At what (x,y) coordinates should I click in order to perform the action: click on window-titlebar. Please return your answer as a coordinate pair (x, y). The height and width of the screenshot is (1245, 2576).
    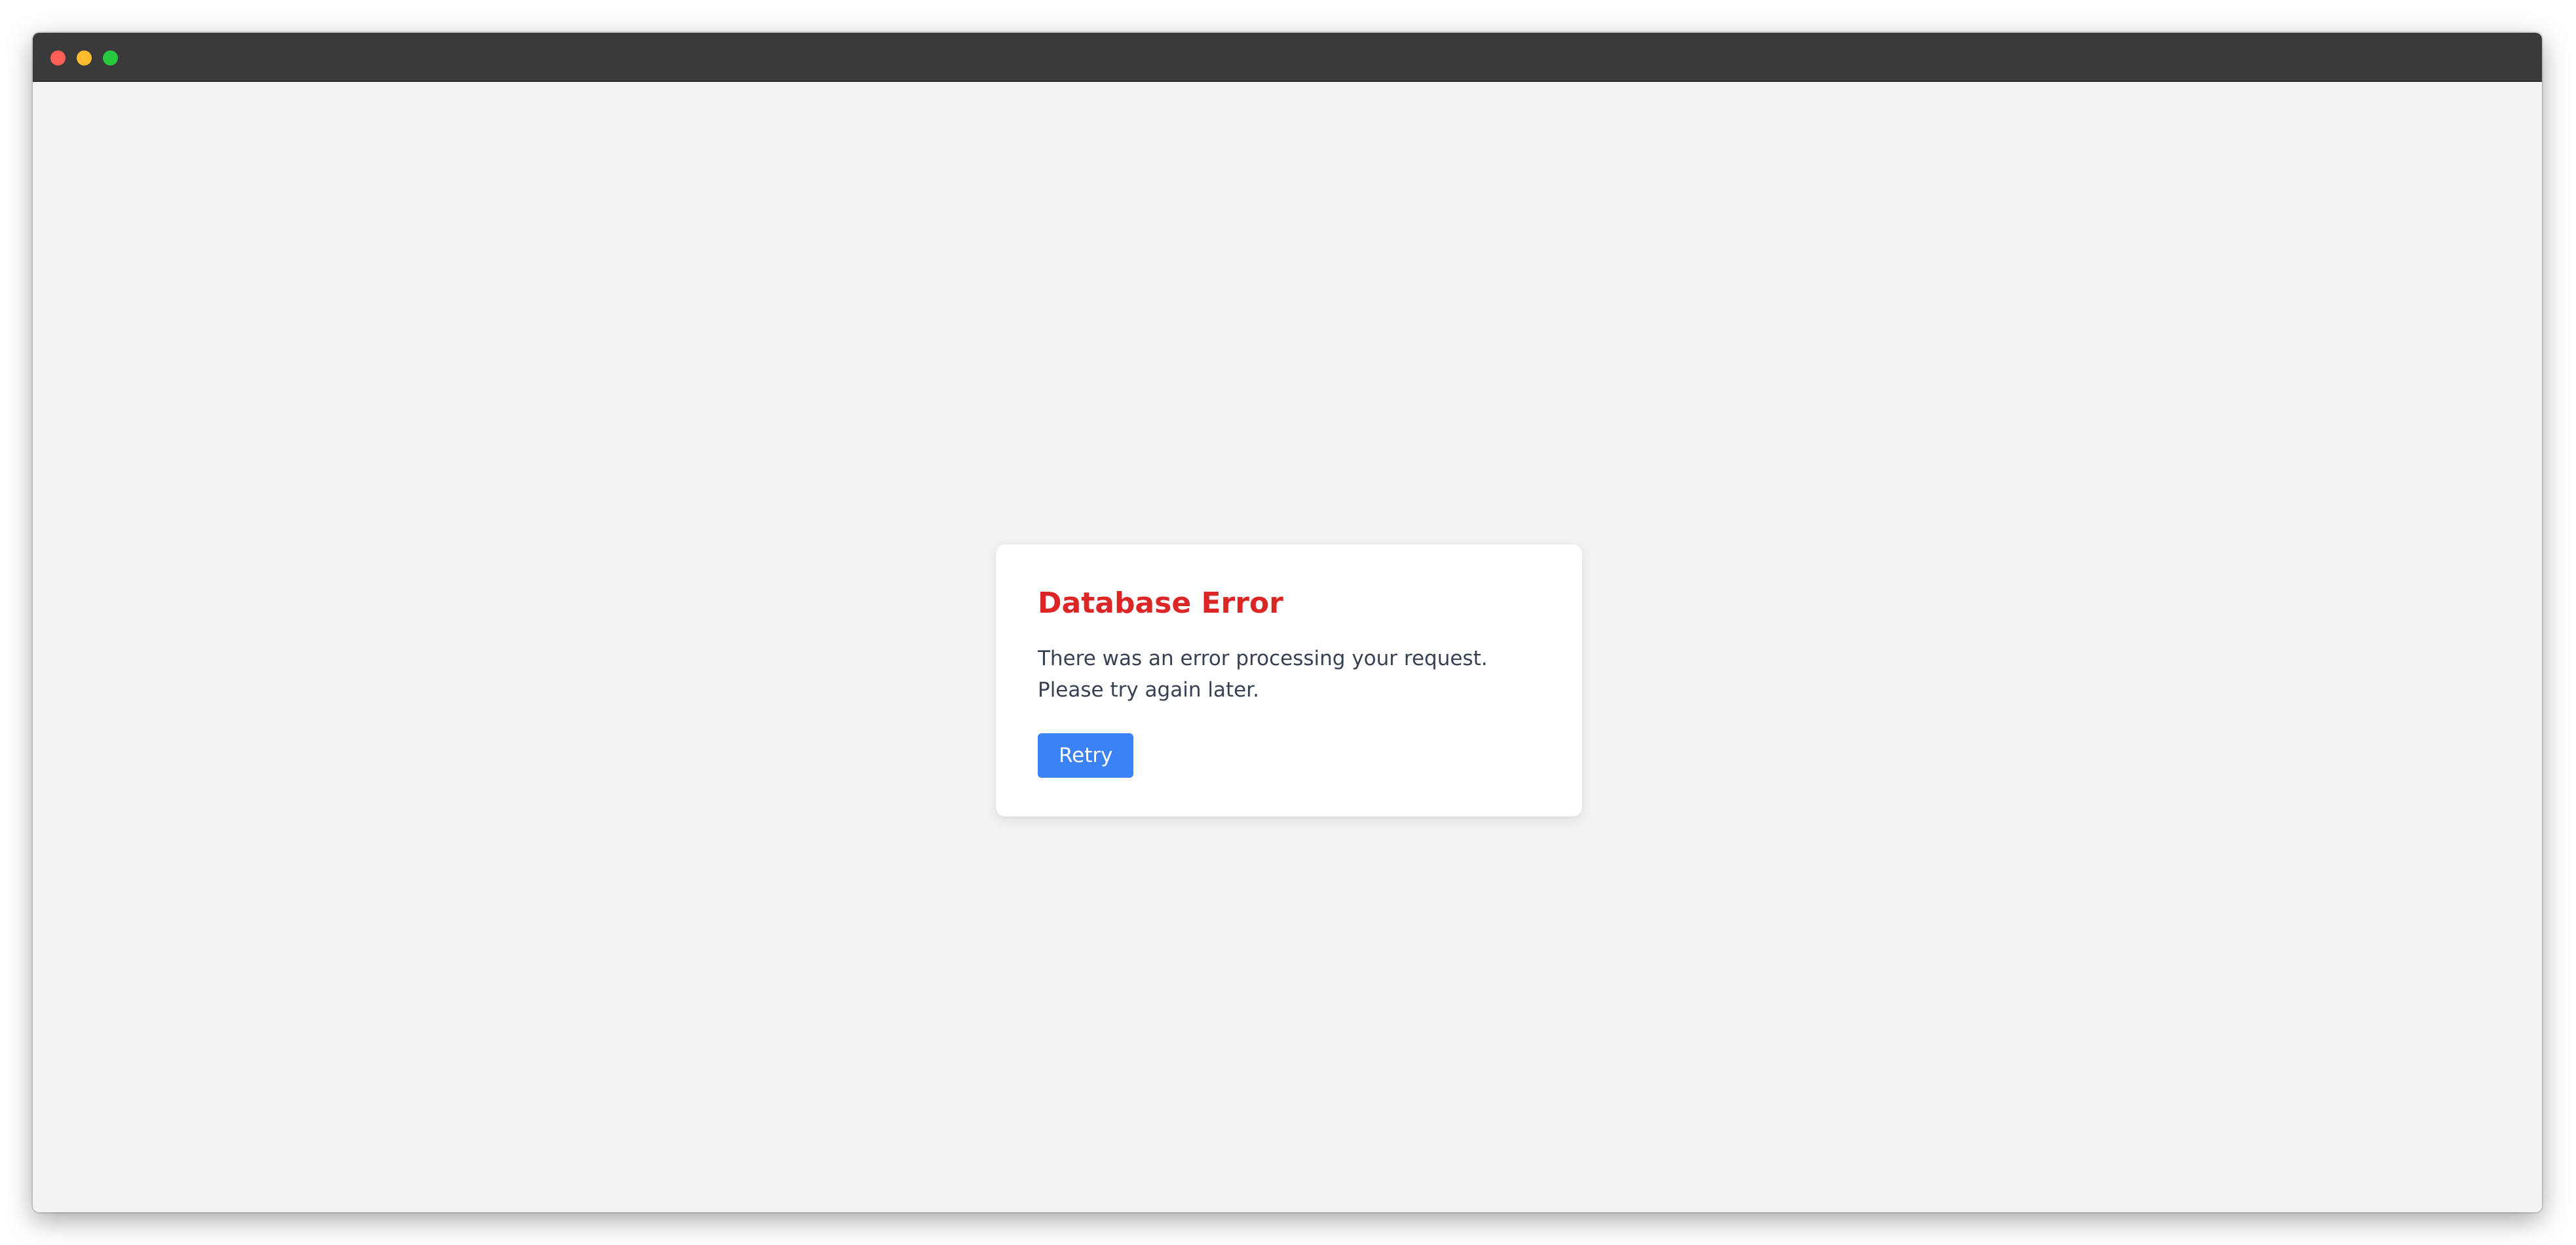
    Looking at the image, I should click on (1287, 58).